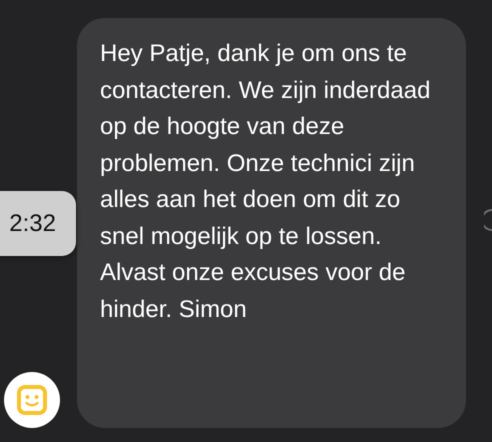  Describe the element at coordinates (32, 400) in the screenshot. I see `smiley-icon` at that location.